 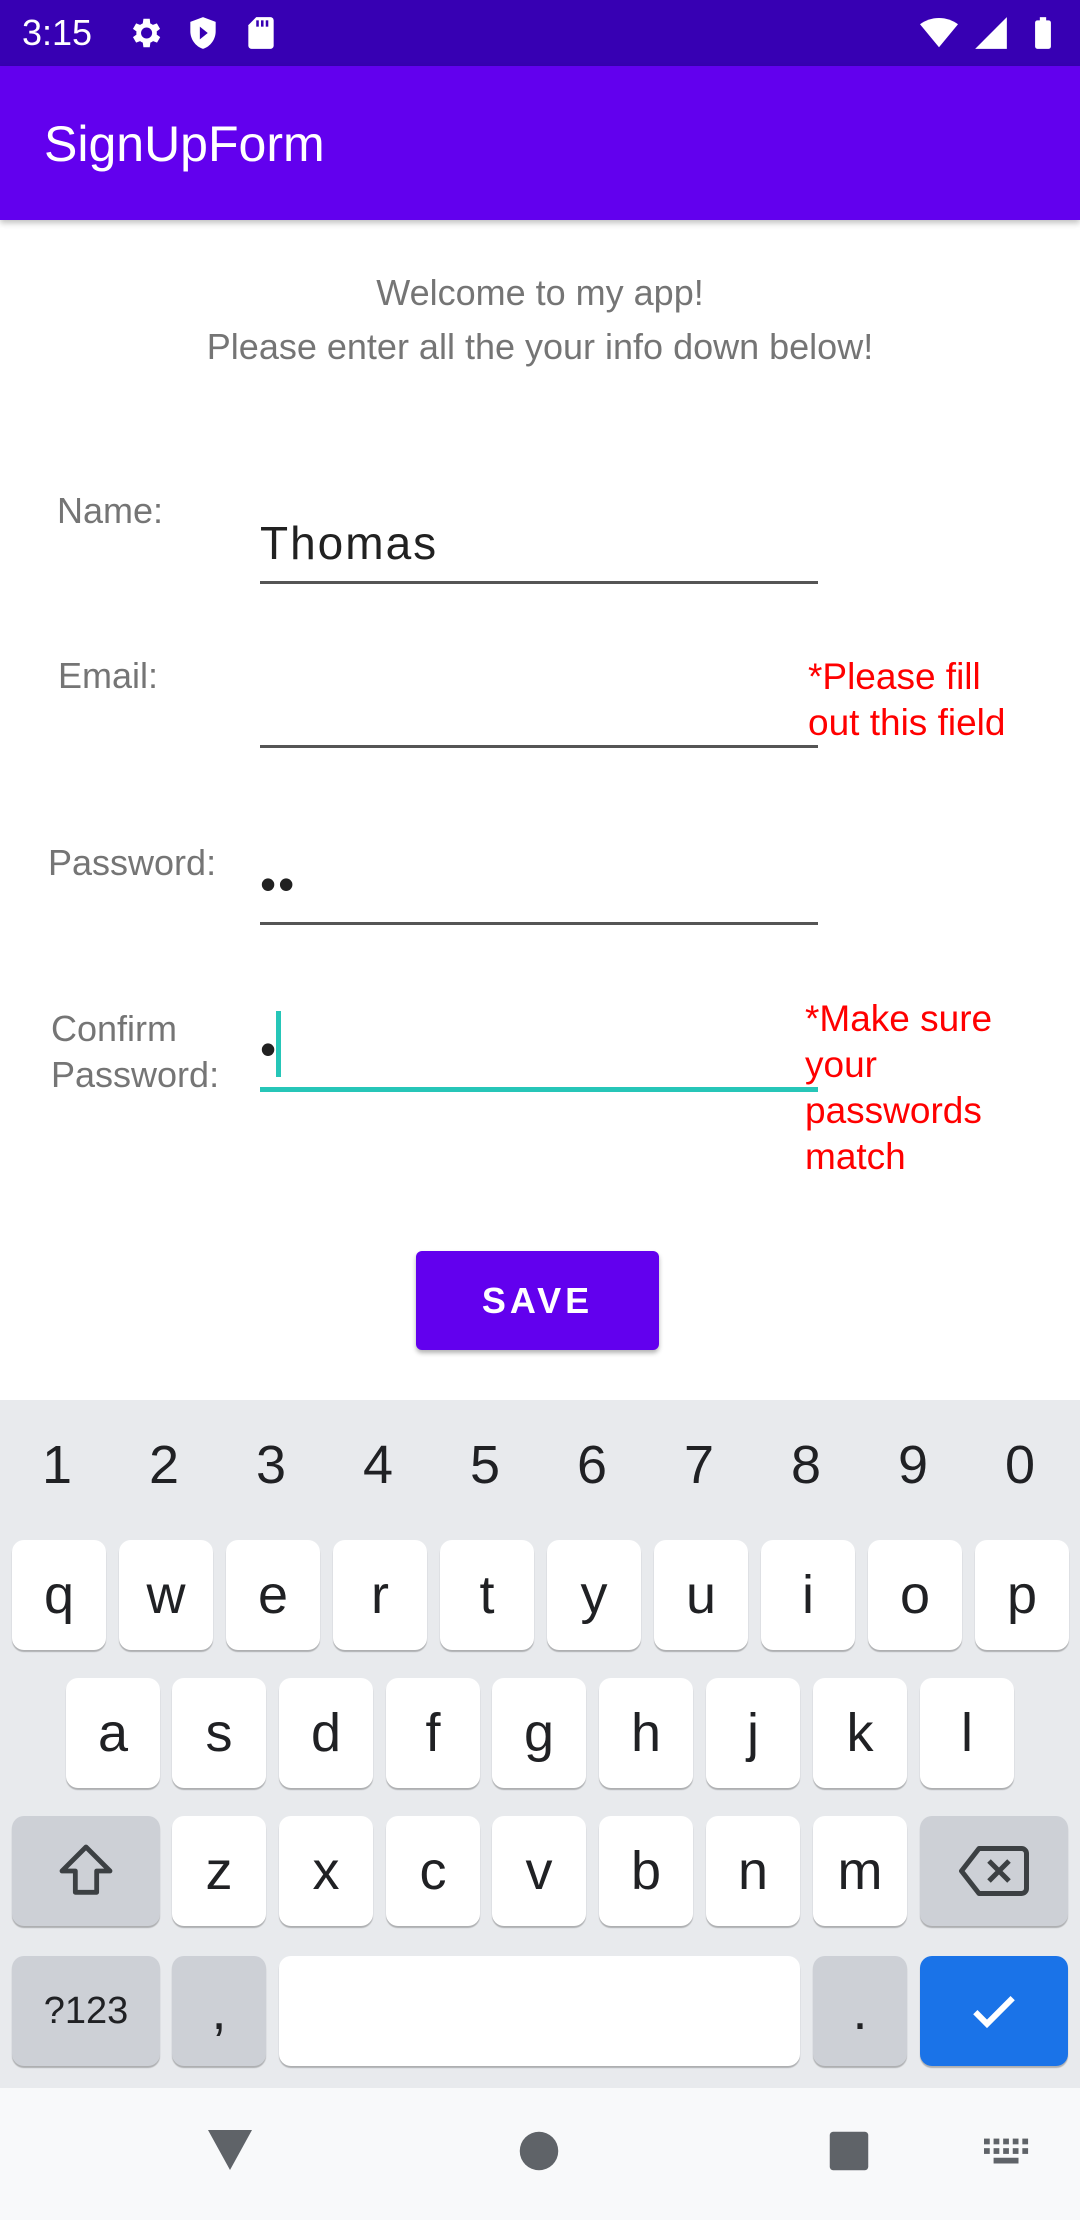 What do you see at coordinates (991, 33) in the screenshot?
I see `signal-icon` at bounding box center [991, 33].